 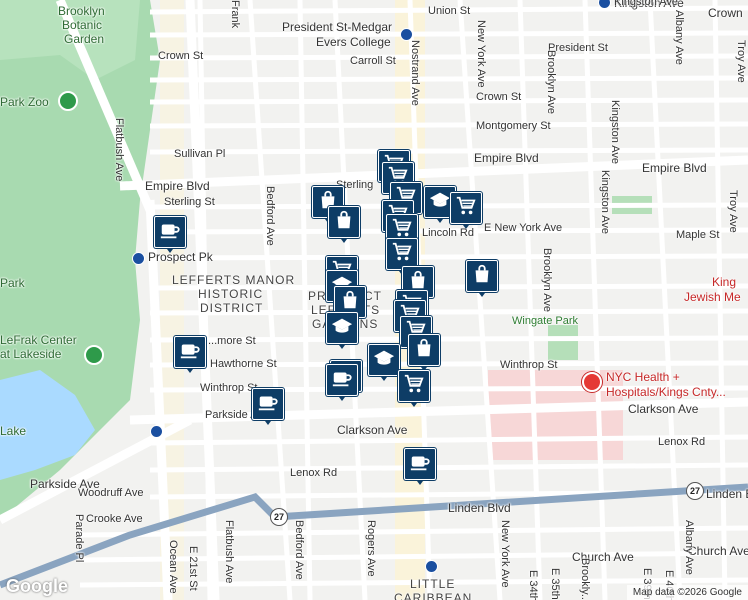 I want to click on route-27-shield: 27, so click(x=279, y=517).